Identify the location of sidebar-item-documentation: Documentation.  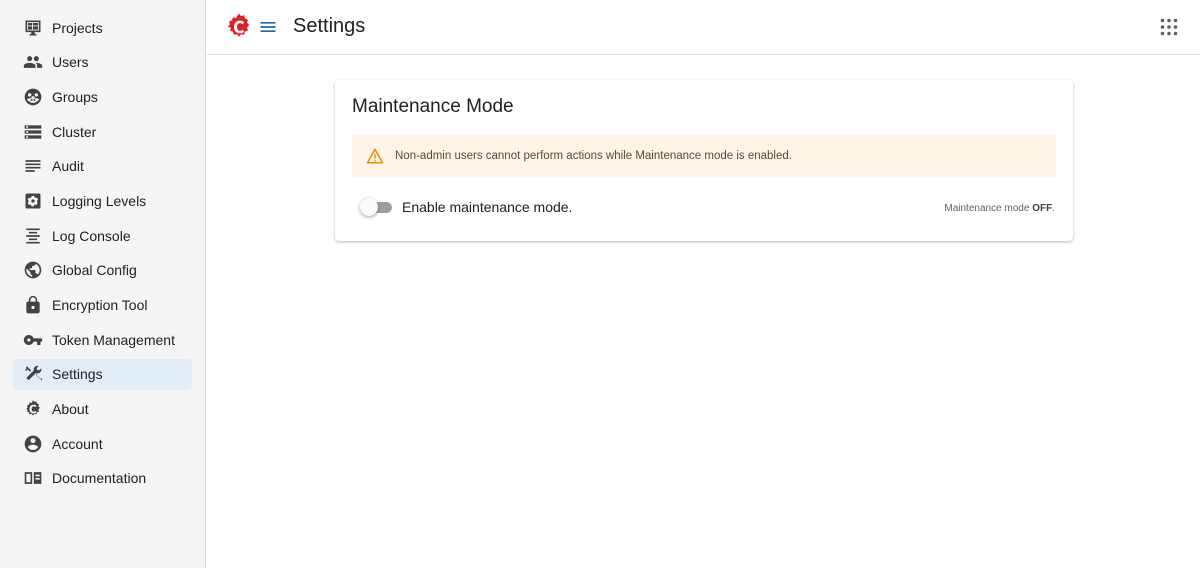
(102, 478).